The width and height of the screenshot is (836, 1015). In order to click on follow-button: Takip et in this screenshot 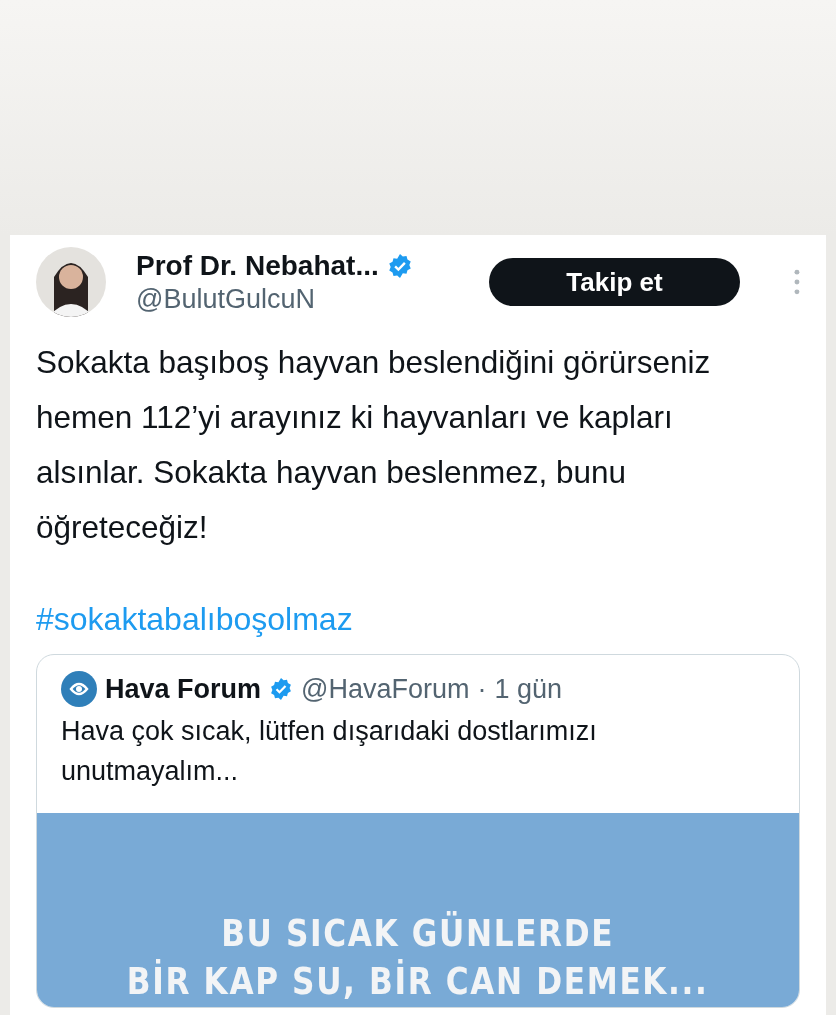, I will do `click(614, 282)`.